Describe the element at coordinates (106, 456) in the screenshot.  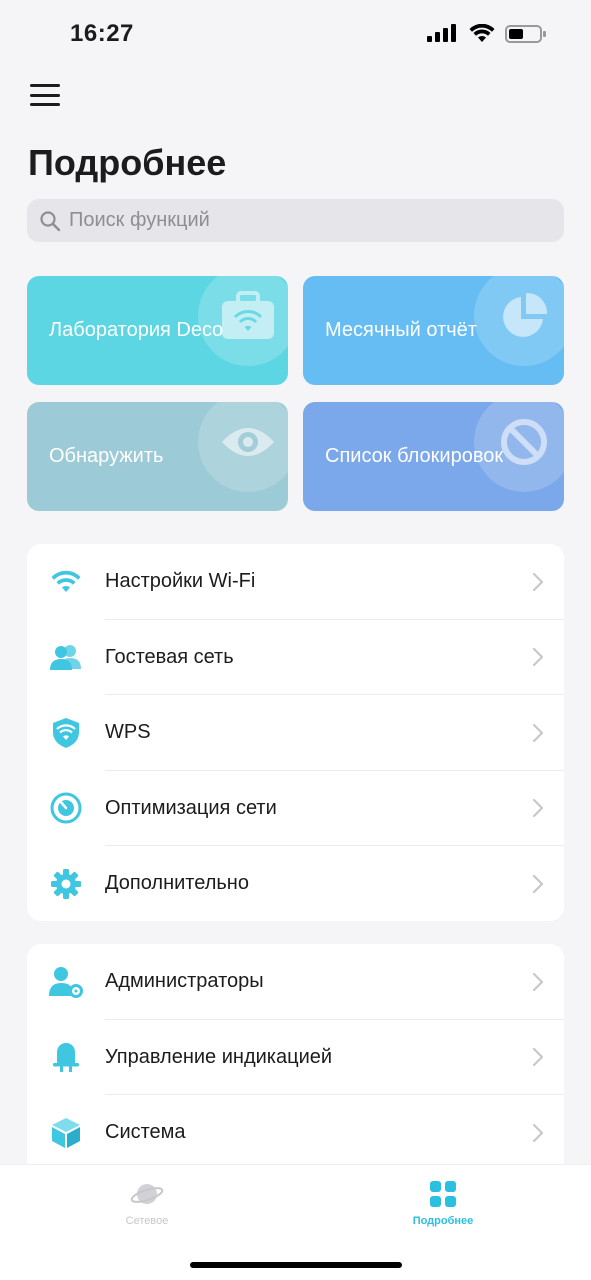
I see `tile-label: Обнаружить` at that location.